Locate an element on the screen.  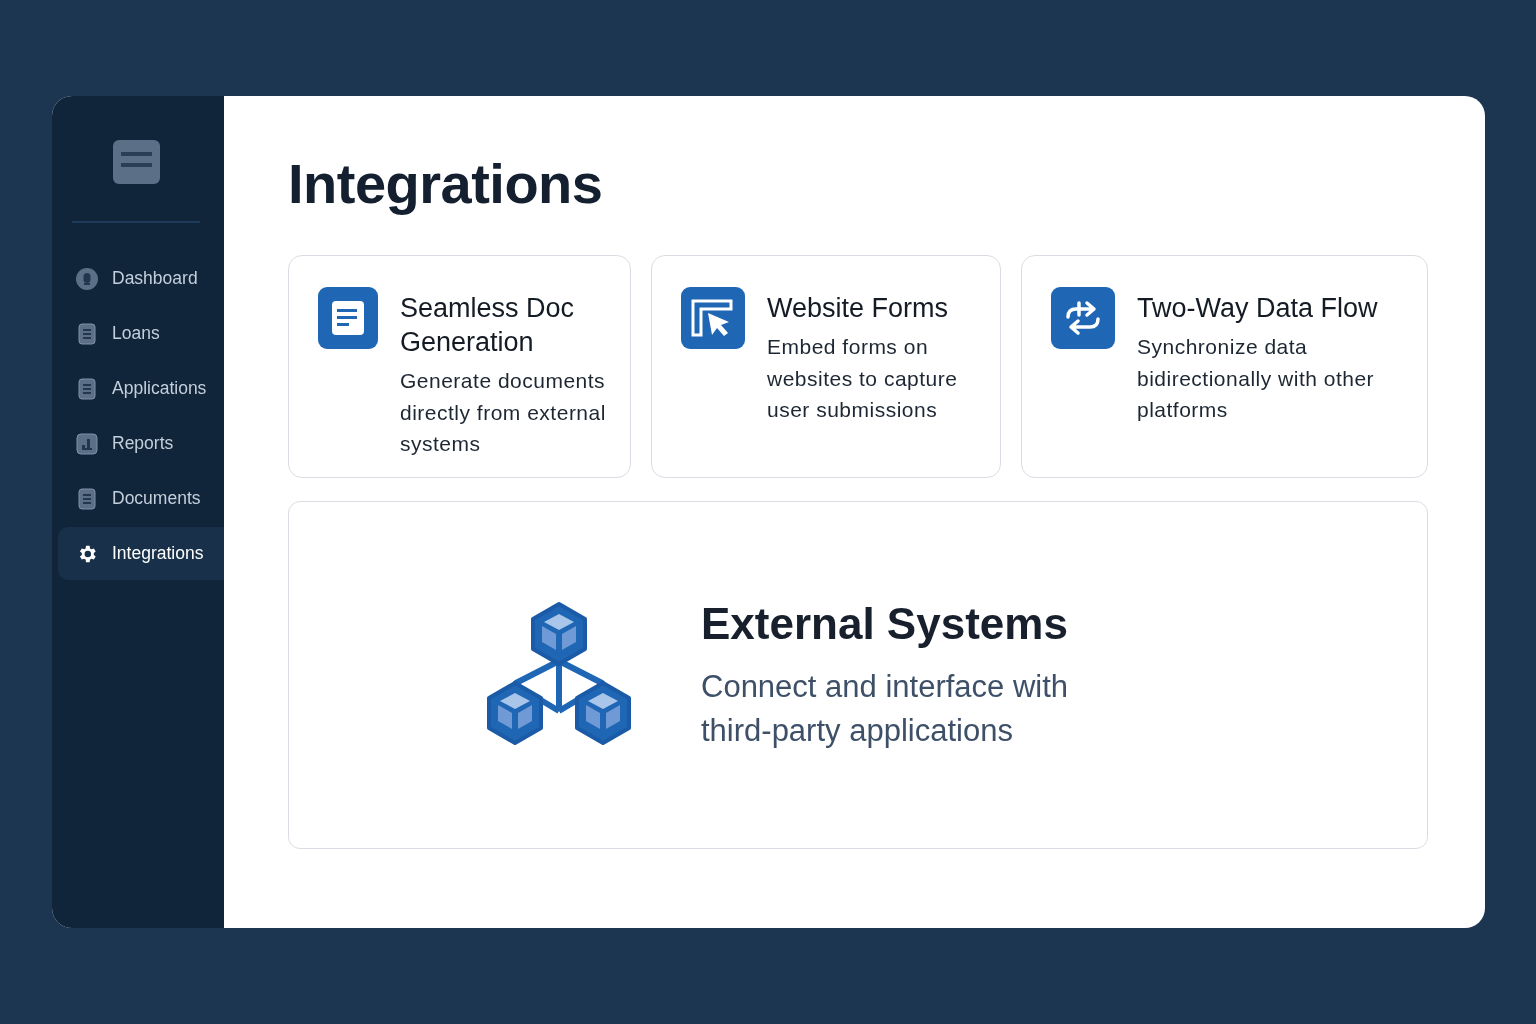
sidebar-item: Integrations is located at coordinates (141, 553).